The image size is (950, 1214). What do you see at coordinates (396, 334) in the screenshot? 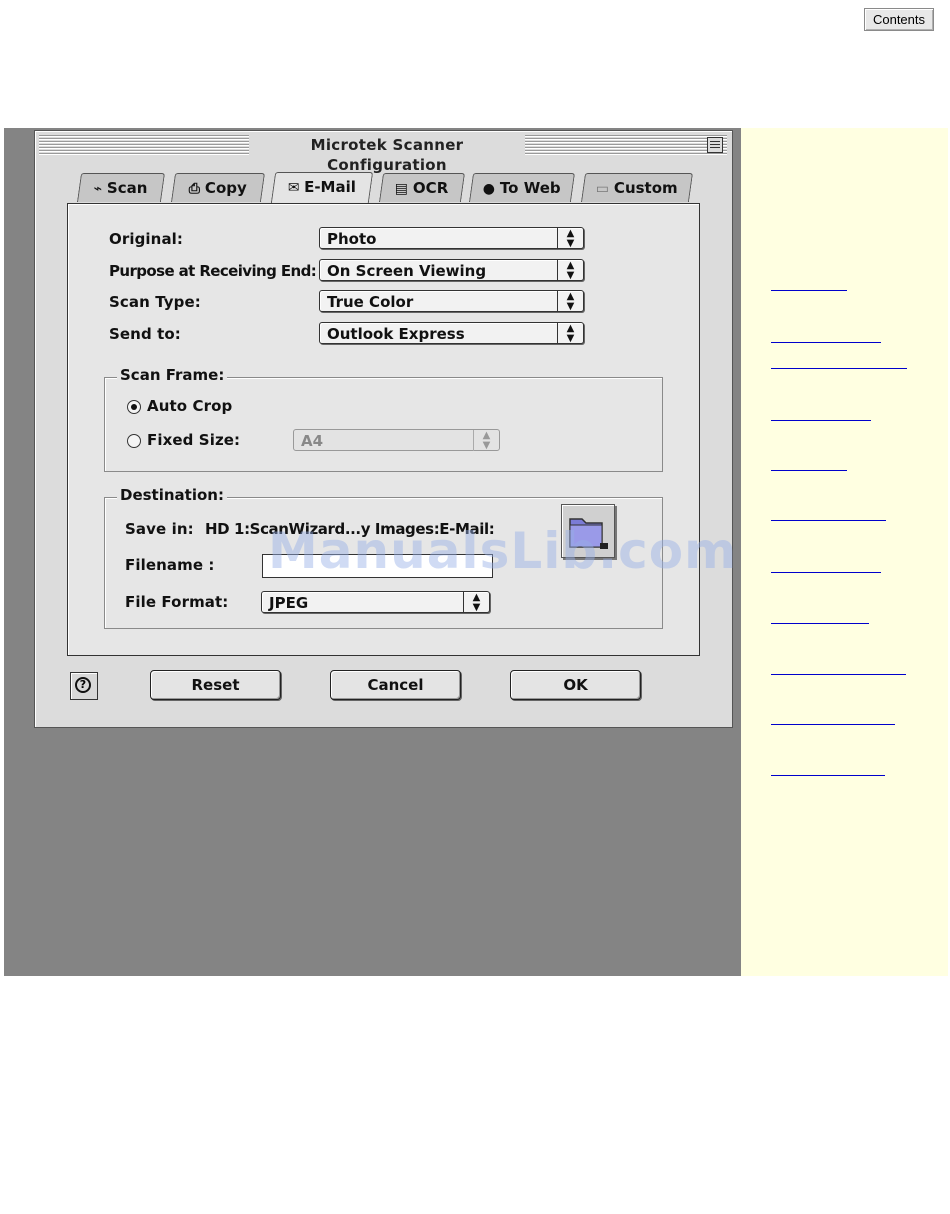
I see `send-to-value: Outlook Express` at bounding box center [396, 334].